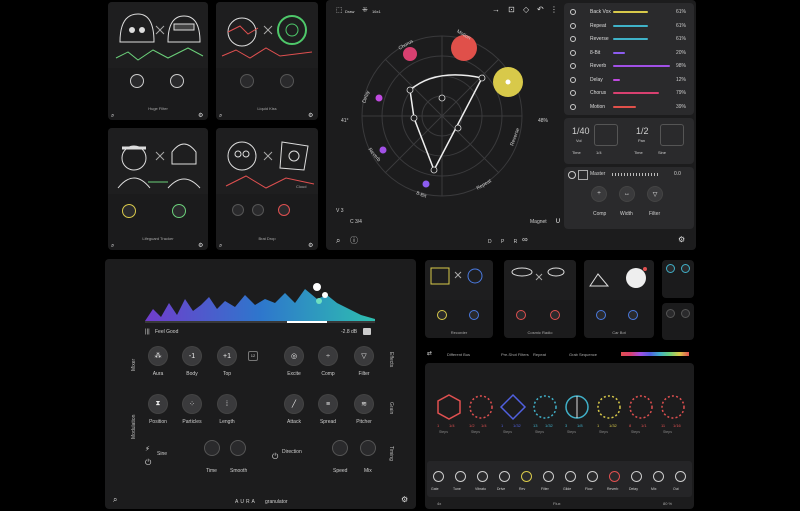 The width and height of the screenshot is (800, 511). What do you see at coordinates (340, 448) in the screenshot?
I see `speed-knob` at bounding box center [340, 448].